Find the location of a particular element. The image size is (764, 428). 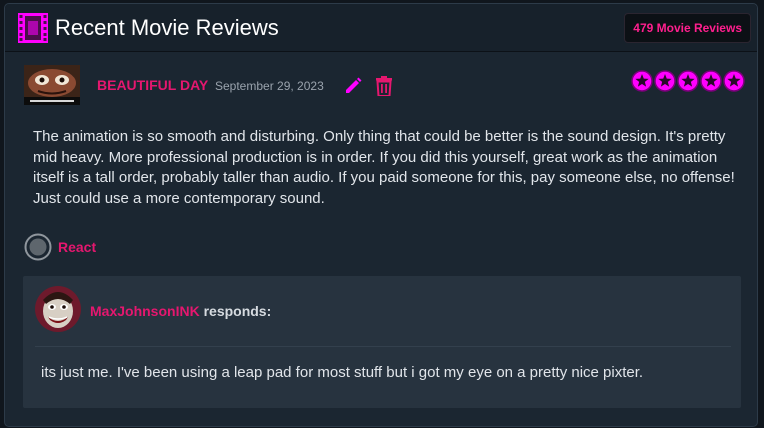

trash-icon is located at coordinates (384, 86).